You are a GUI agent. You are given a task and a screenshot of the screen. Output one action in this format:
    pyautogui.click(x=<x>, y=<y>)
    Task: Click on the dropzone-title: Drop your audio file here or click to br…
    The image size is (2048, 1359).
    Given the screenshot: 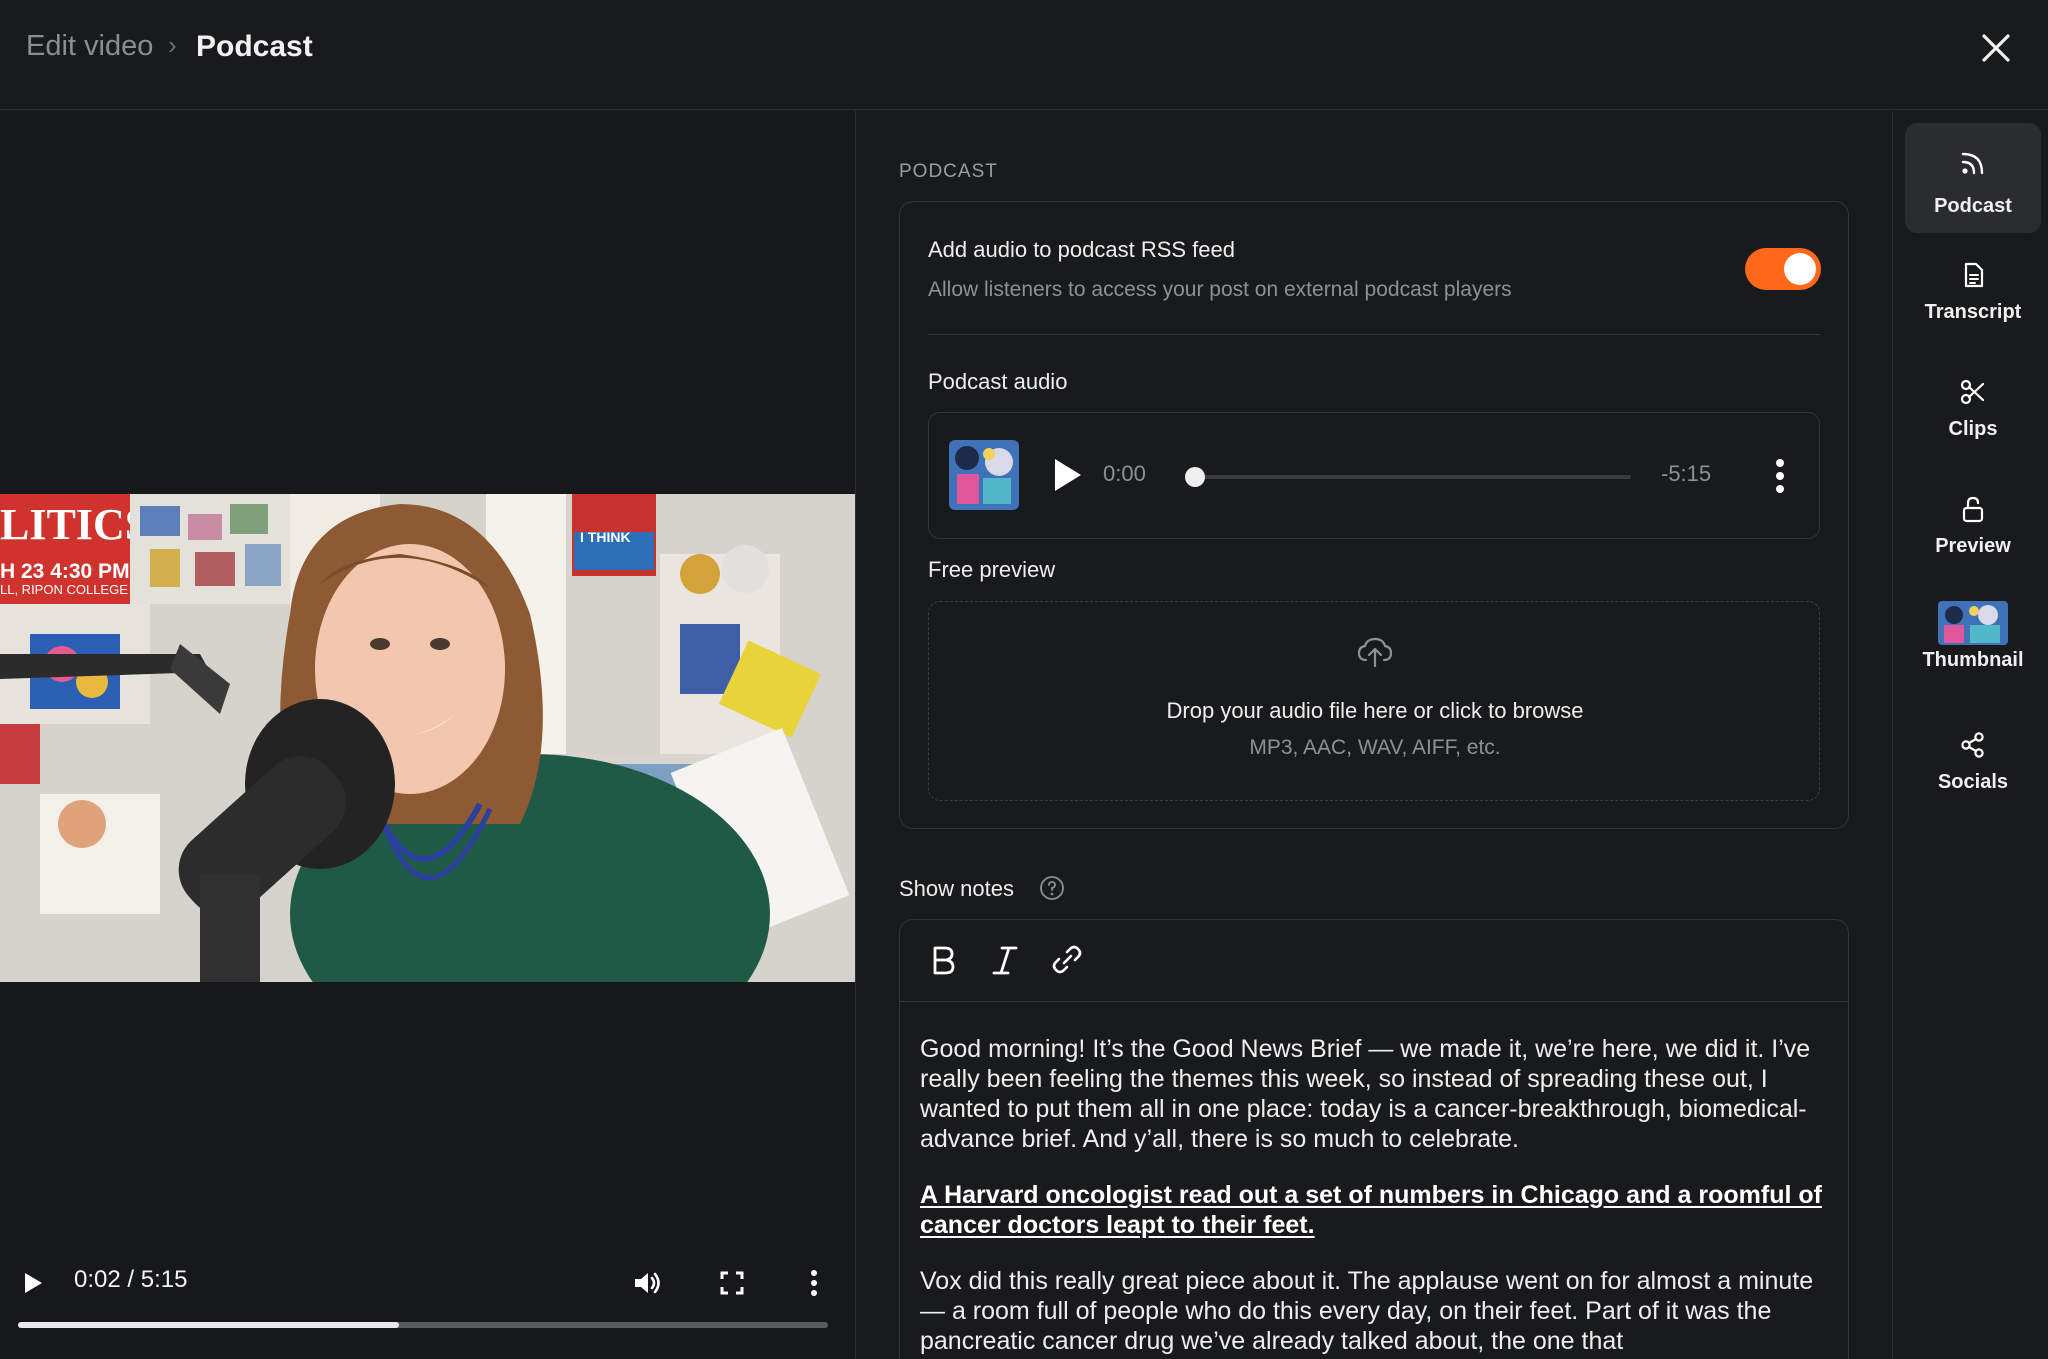 What is the action you would take?
    pyautogui.click(x=1375, y=710)
    